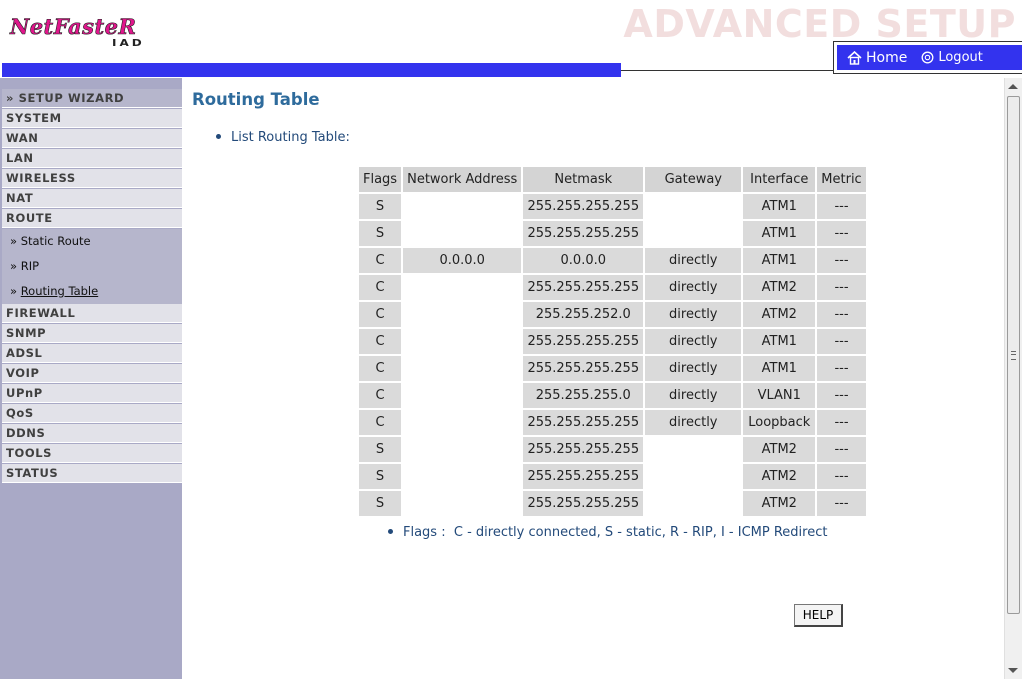  Describe the element at coordinates (92, 241) in the screenshot. I see `sidebar-subitem-static-route: » Static Route` at that location.